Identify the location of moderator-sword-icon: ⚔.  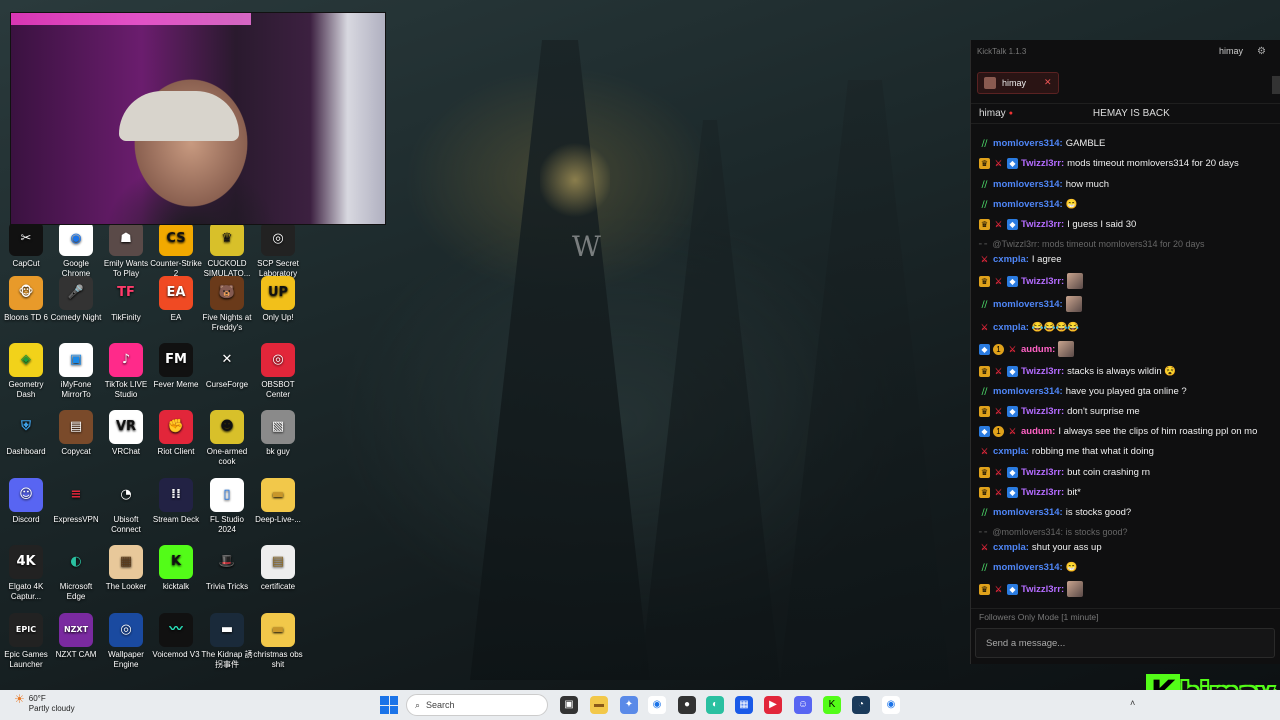
(984, 259).